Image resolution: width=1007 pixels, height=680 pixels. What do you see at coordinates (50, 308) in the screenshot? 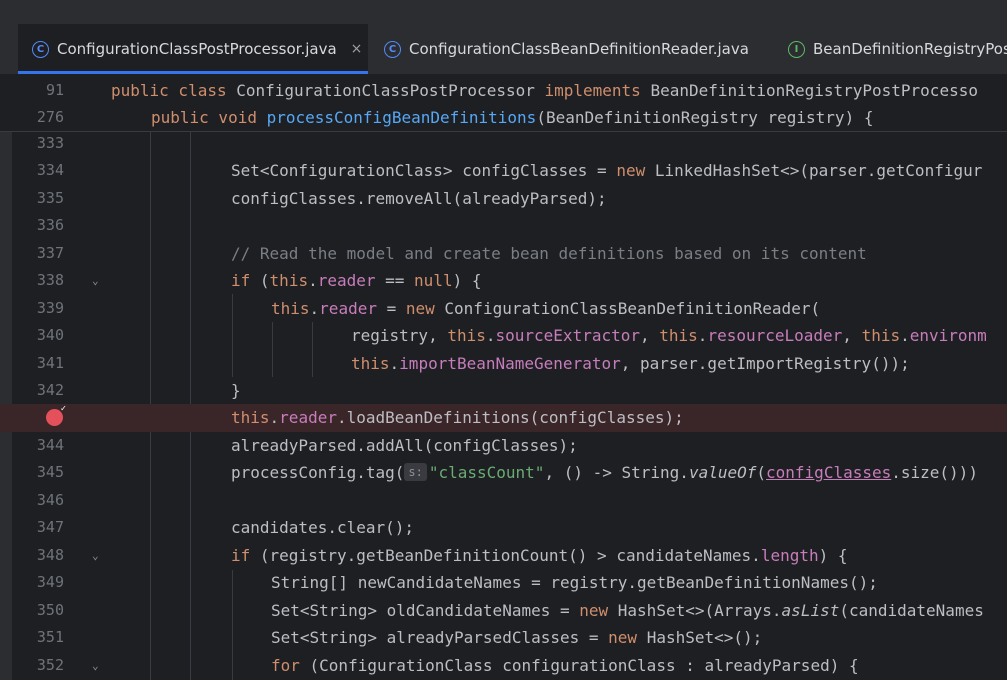
I see `line-number: 339` at bounding box center [50, 308].